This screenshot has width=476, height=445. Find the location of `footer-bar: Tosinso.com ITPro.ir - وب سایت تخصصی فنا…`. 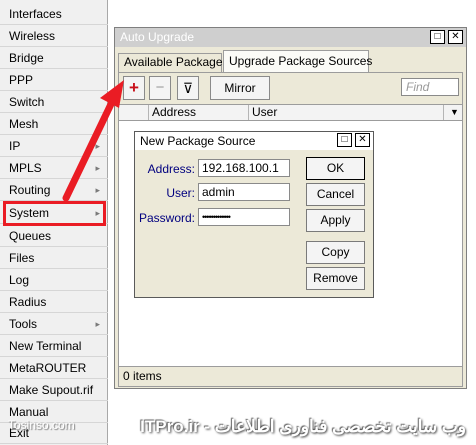

footer-bar: Tosinso.com ITPro.ir - وب سایت تخصصی فنا… is located at coordinates (238, 425).